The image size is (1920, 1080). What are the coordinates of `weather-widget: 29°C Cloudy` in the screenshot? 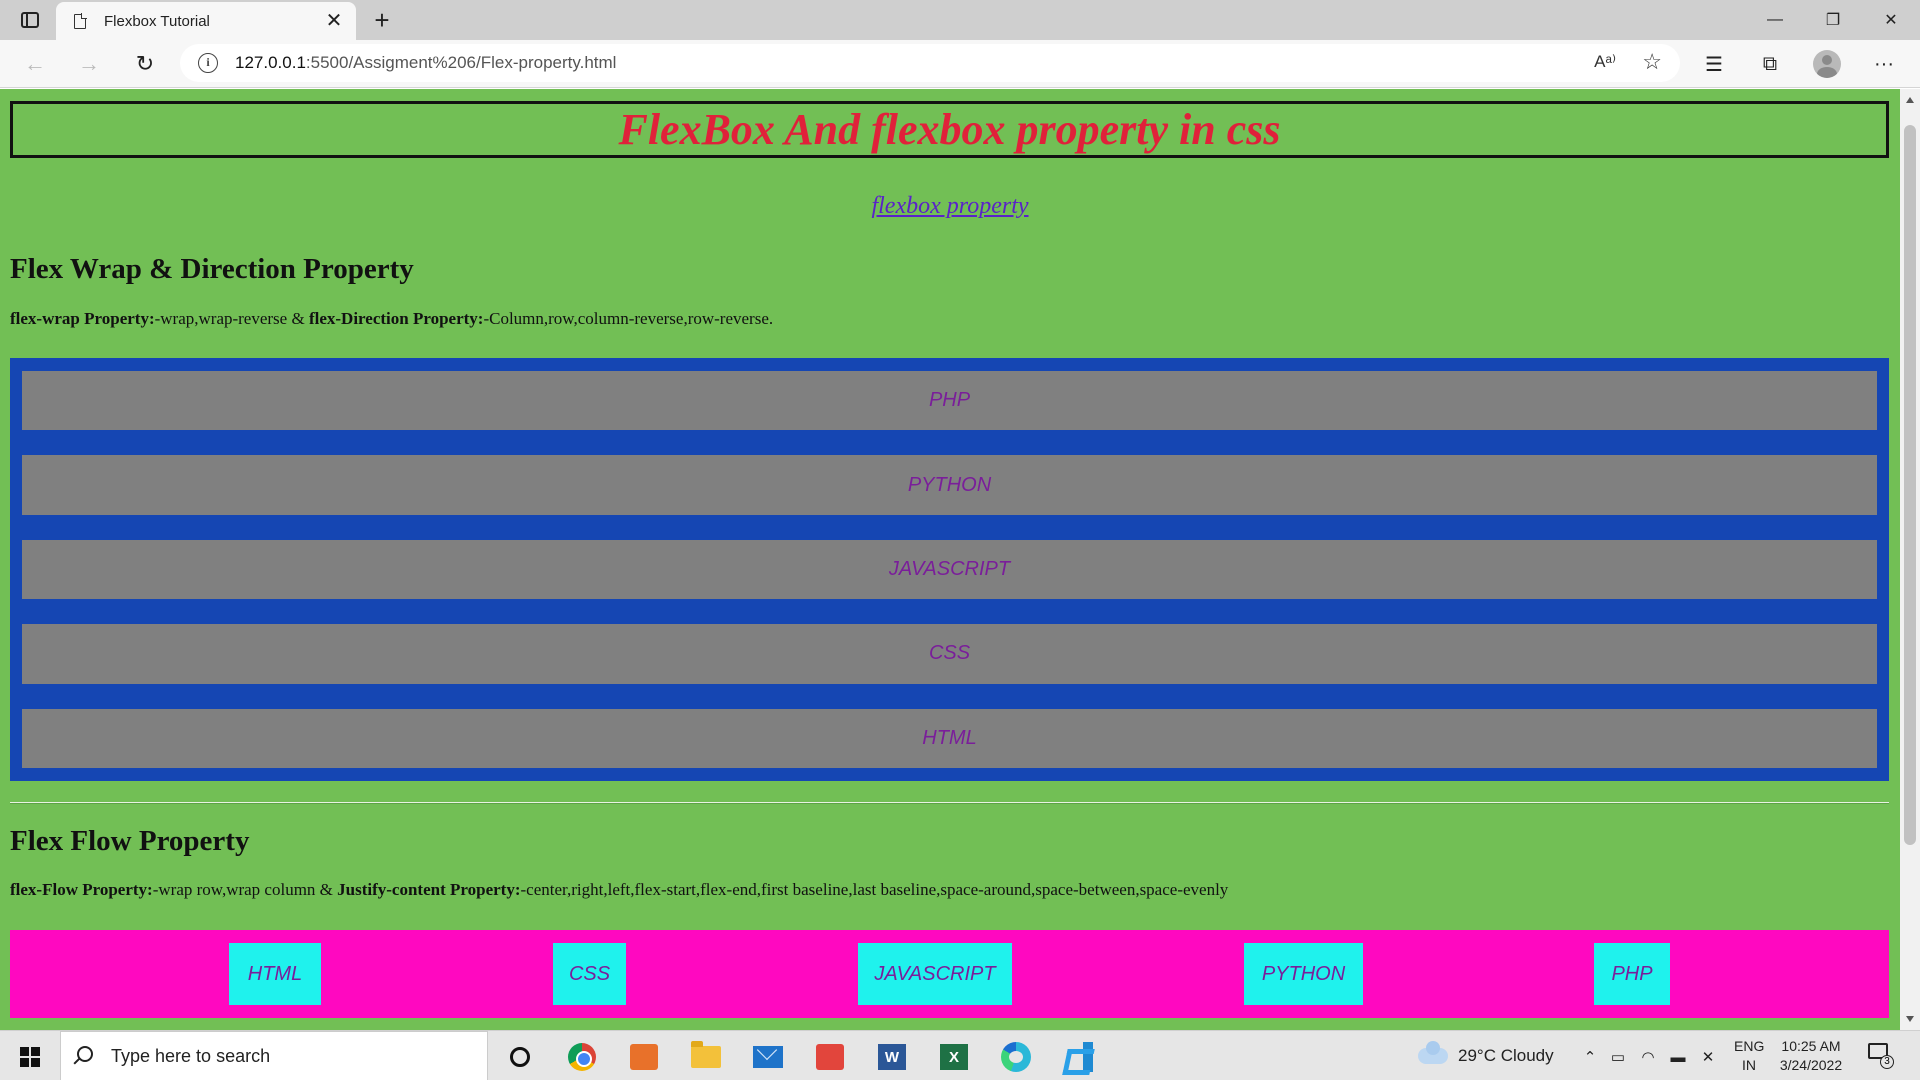 It's located at (1486, 1055).